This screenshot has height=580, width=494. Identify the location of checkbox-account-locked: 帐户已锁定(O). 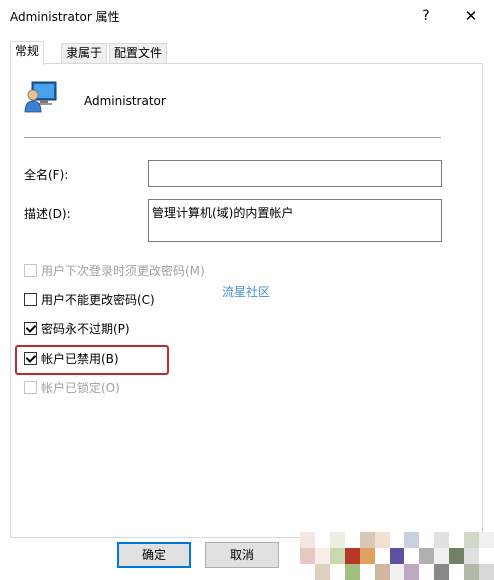
(72, 387).